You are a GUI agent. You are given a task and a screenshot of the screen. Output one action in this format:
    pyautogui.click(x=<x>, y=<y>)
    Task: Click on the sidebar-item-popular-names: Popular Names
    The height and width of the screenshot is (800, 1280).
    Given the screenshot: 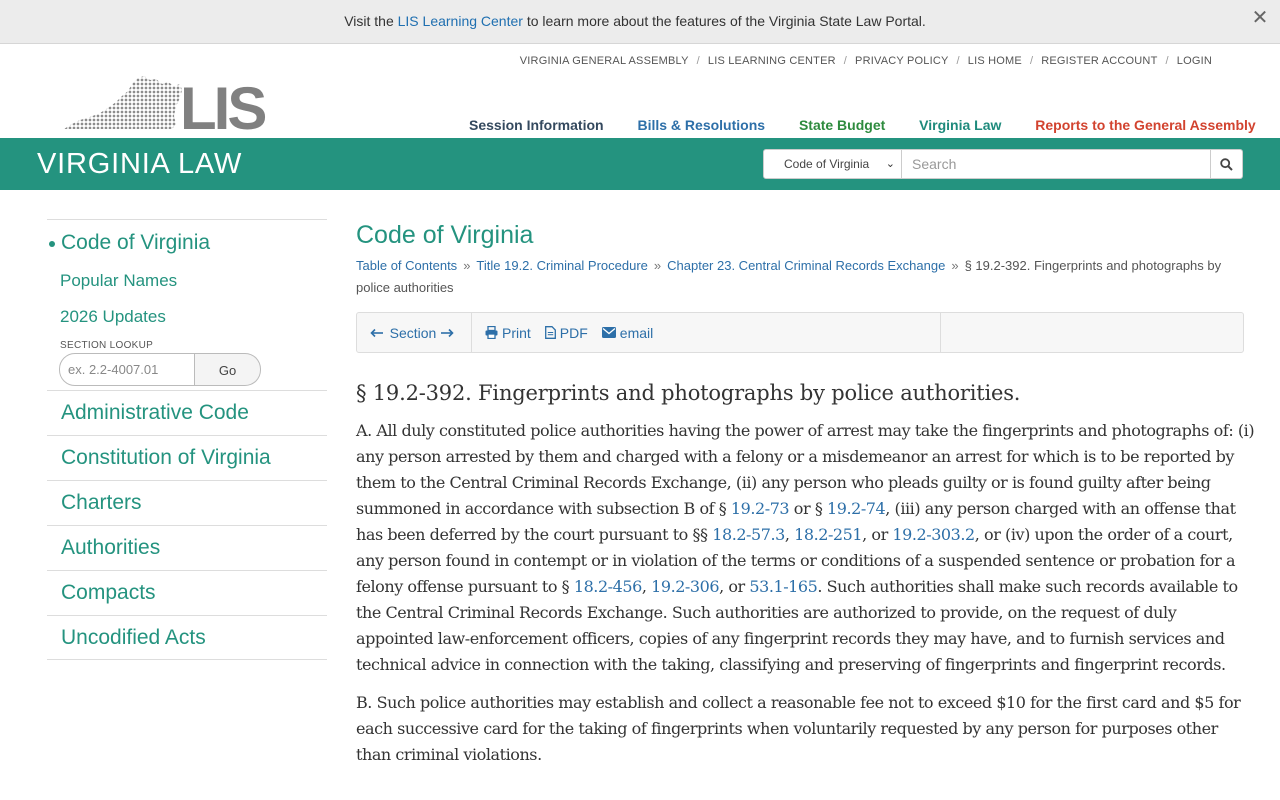 What is the action you would take?
    pyautogui.click(x=187, y=281)
    